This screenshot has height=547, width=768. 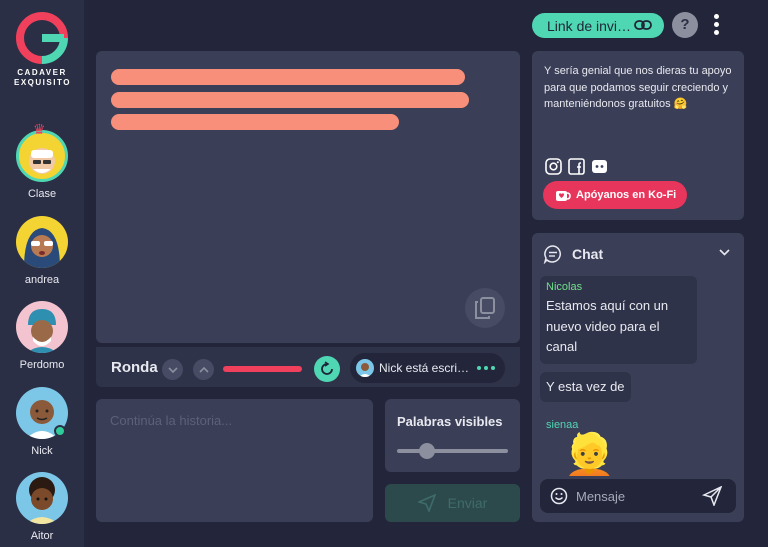 I want to click on emoji-icon, so click(x=559, y=496).